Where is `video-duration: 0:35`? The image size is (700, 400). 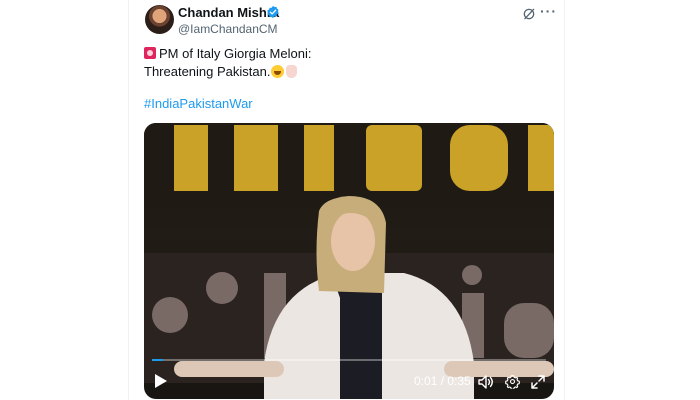 video-duration: 0:35 is located at coordinates (459, 381).